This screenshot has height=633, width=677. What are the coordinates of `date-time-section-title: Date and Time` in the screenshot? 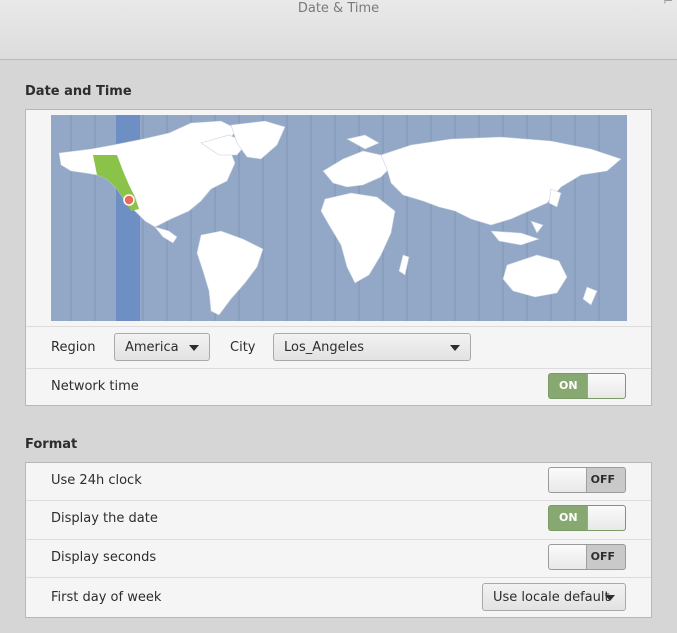 It's located at (78, 91).